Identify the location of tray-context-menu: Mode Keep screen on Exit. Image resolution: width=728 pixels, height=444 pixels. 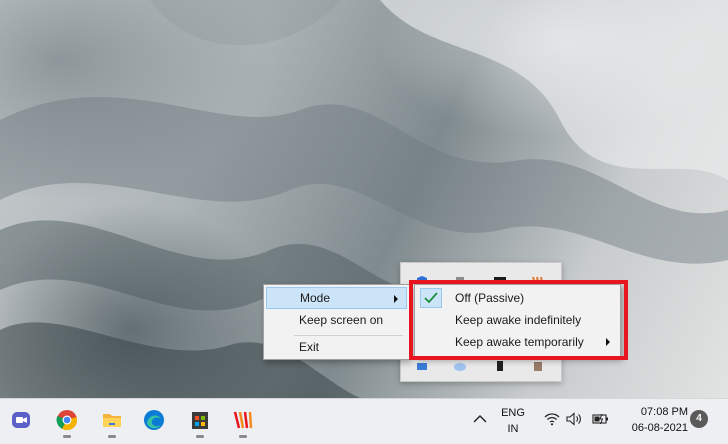
(336, 322).